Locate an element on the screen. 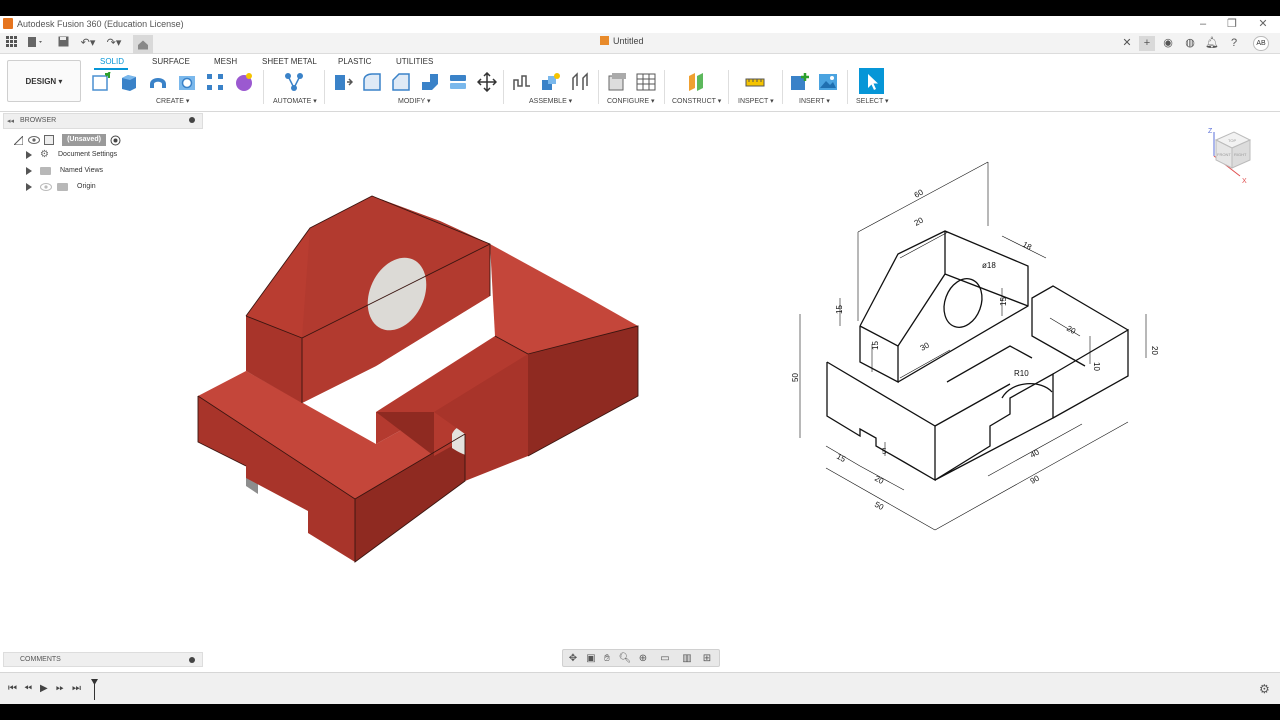  joint-icon is located at coordinates (522, 82).